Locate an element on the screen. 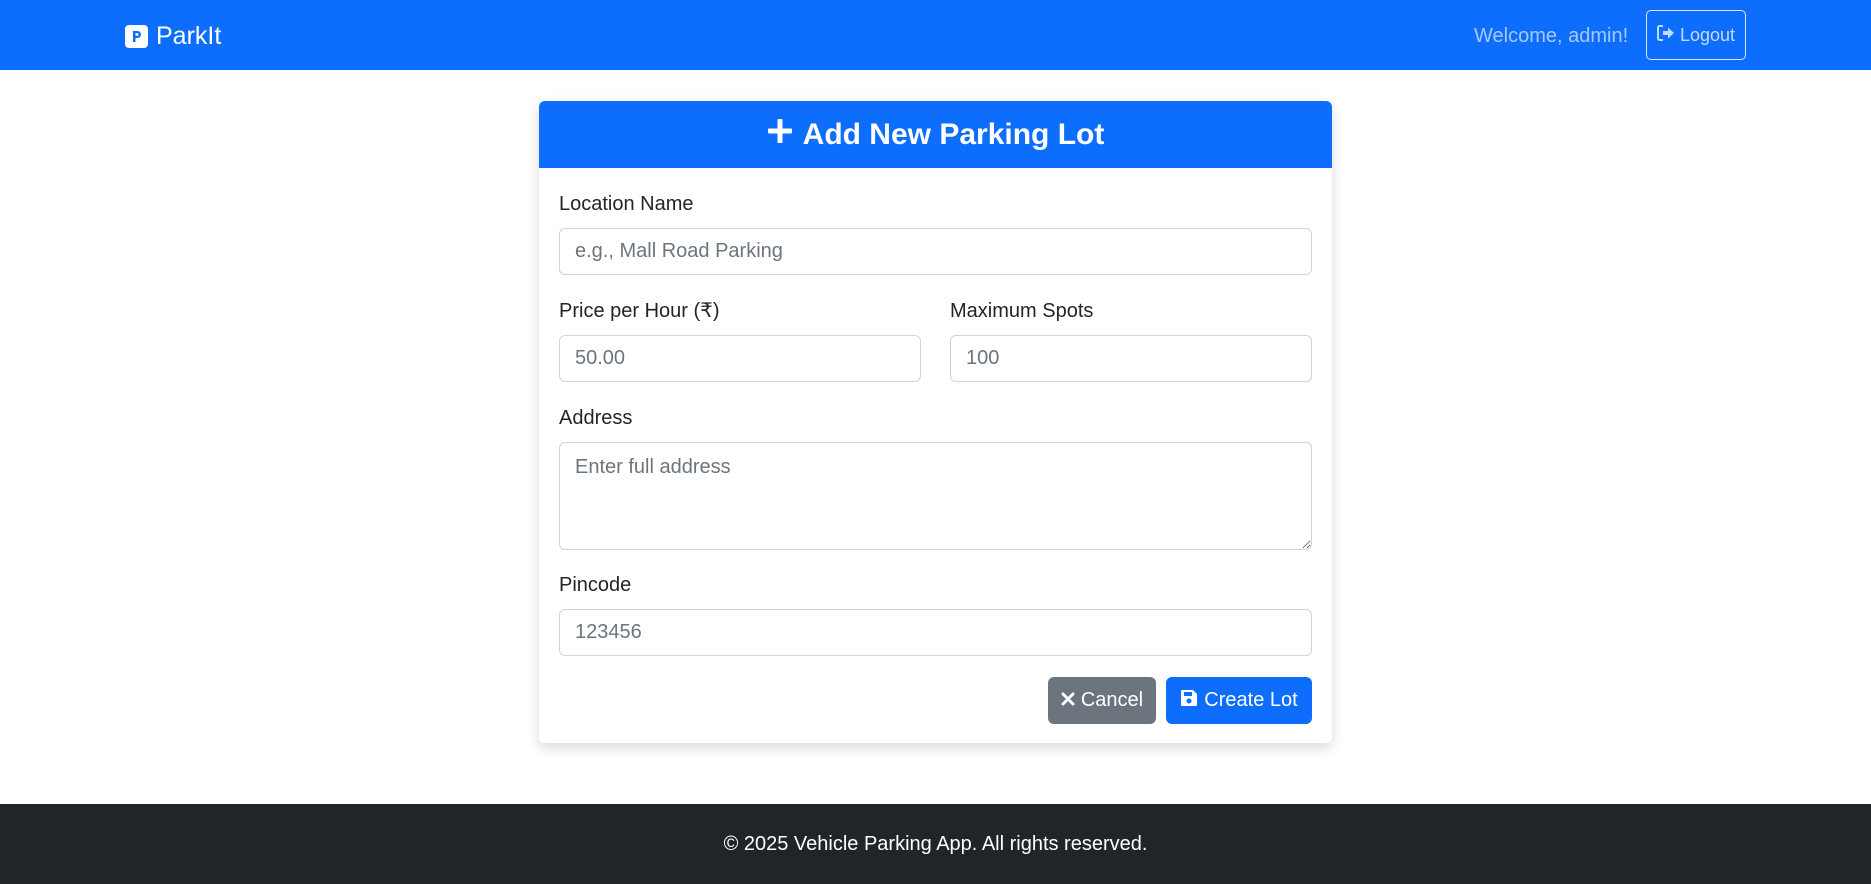 The height and width of the screenshot is (884, 1871). top-navbar: ParkIt Welcome, admin! Logout is located at coordinates (935, 35).